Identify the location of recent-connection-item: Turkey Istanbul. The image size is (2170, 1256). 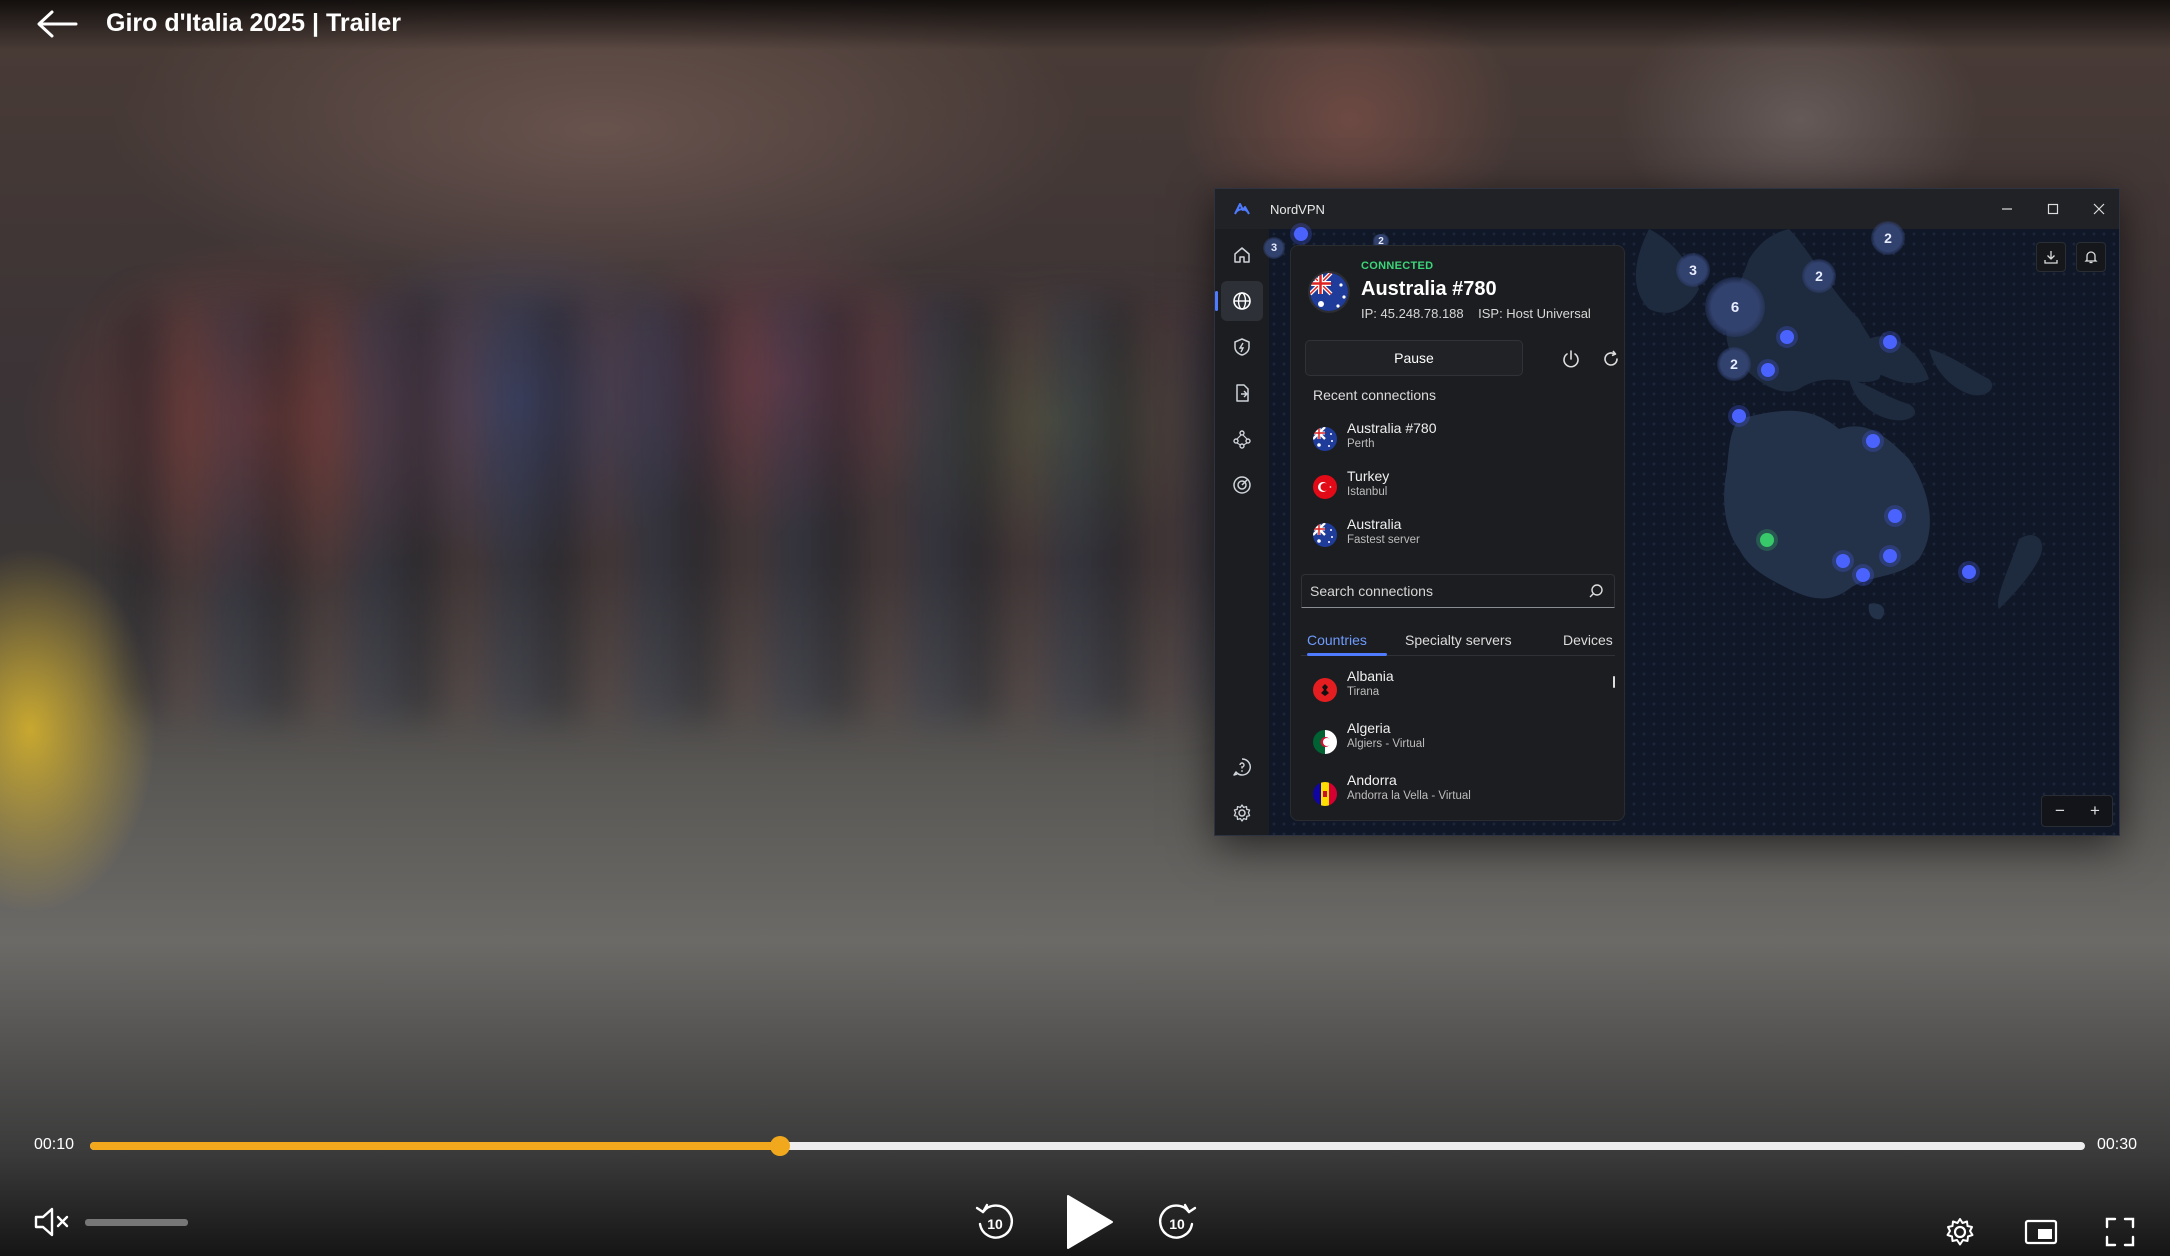
(1458, 488).